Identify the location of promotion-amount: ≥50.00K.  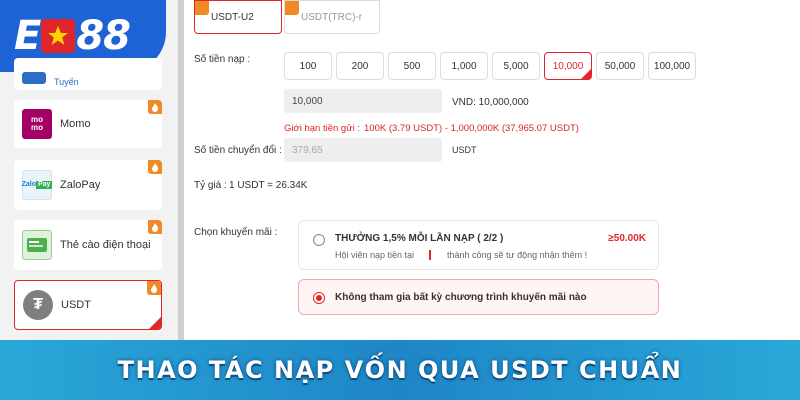
(627, 238).